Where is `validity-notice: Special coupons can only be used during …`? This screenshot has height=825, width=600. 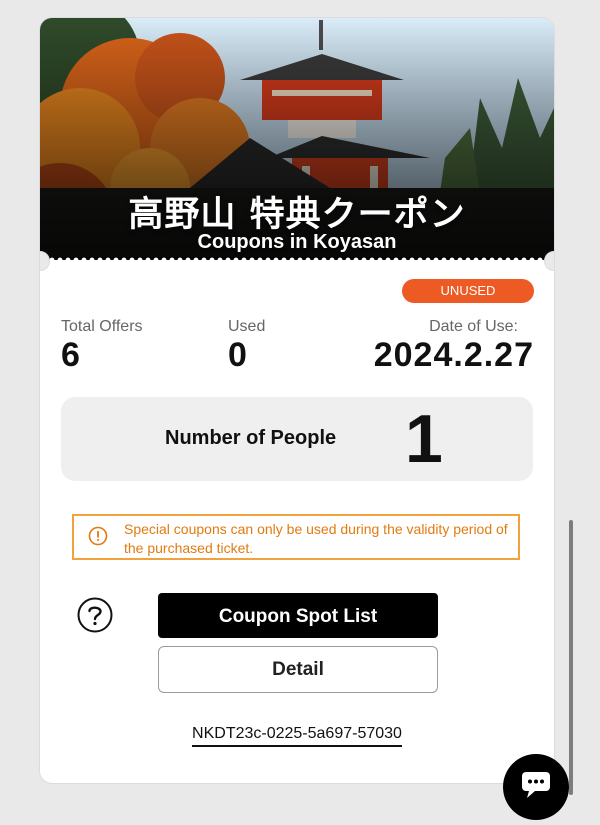 validity-notice: Special coupons can only be used during … is located at coordinates (296, 537).